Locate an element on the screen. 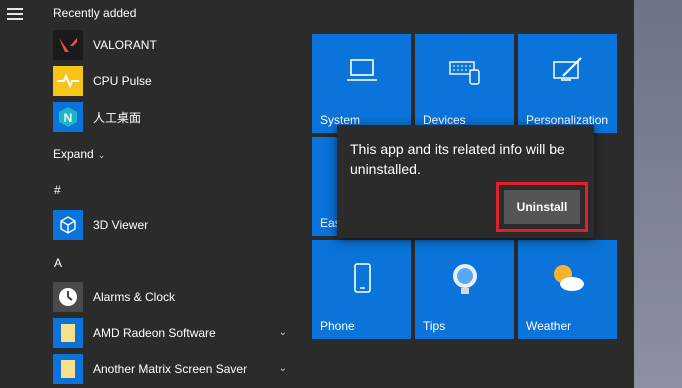 The image size is (682, 388). app-label: 人工桌面 is located at coordinates (117, 117).